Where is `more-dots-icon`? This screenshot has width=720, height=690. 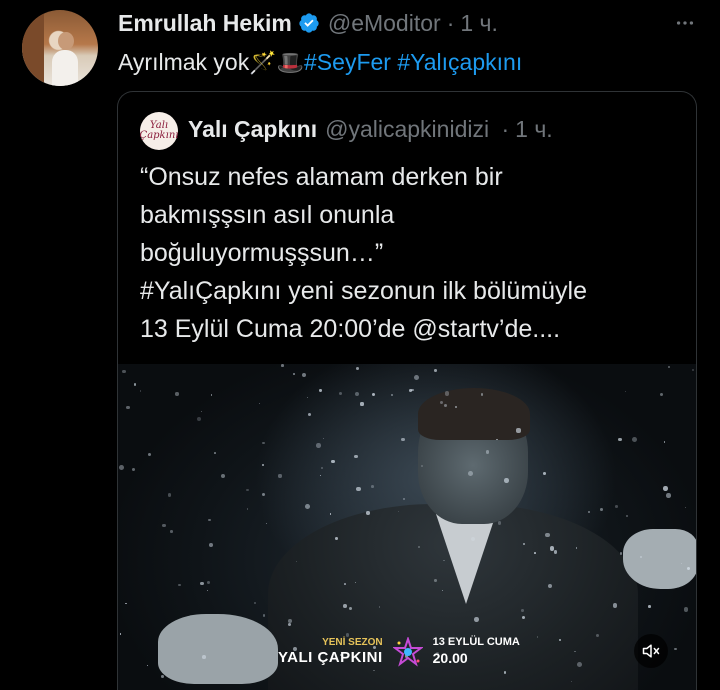 more-dots-icon is located at coordinates (685, 23).